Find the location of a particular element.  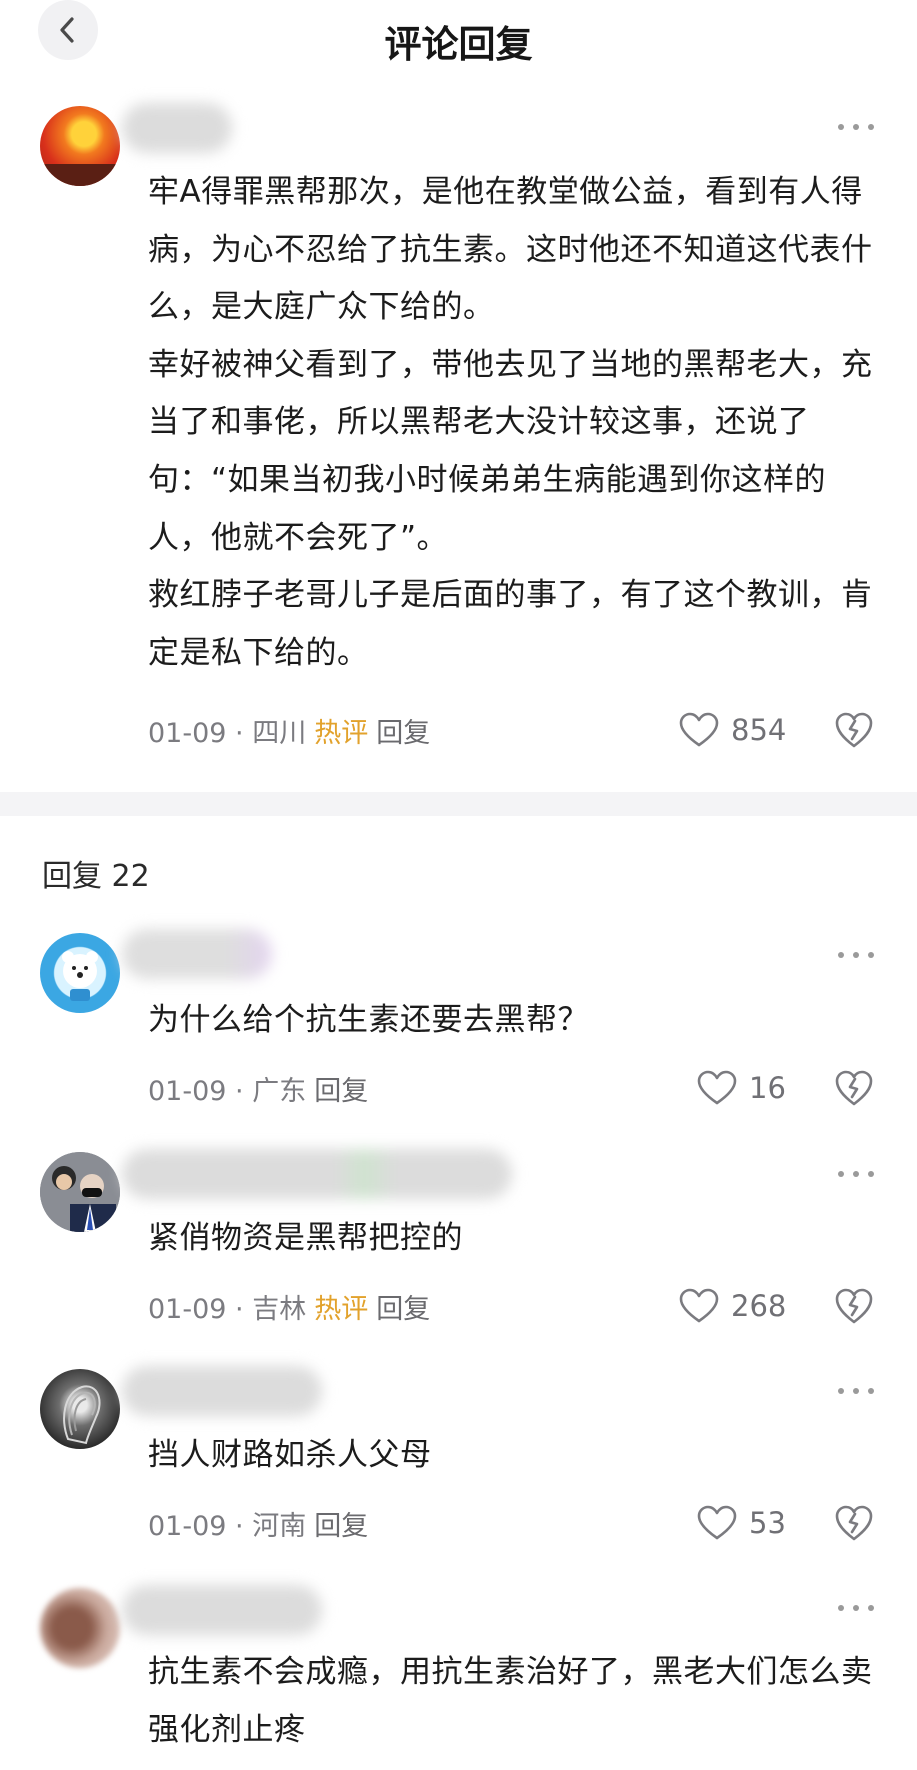

reply-meta: 01-09 · 河南 回复 is located at coordinates (258, 1523).